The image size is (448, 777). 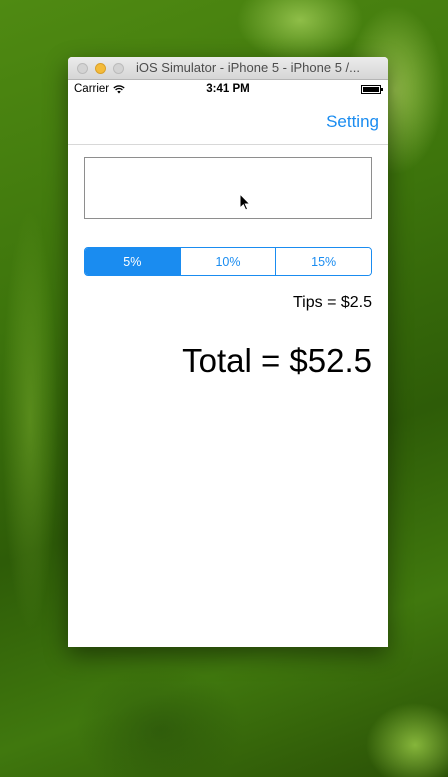 I want to click on battery-level, so click(x=371, y=89).